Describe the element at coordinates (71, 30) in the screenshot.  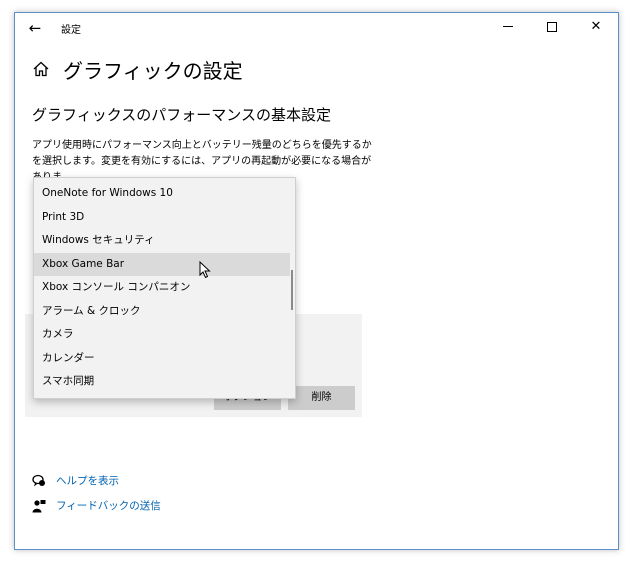
I see `window-title: 設定` at that location.